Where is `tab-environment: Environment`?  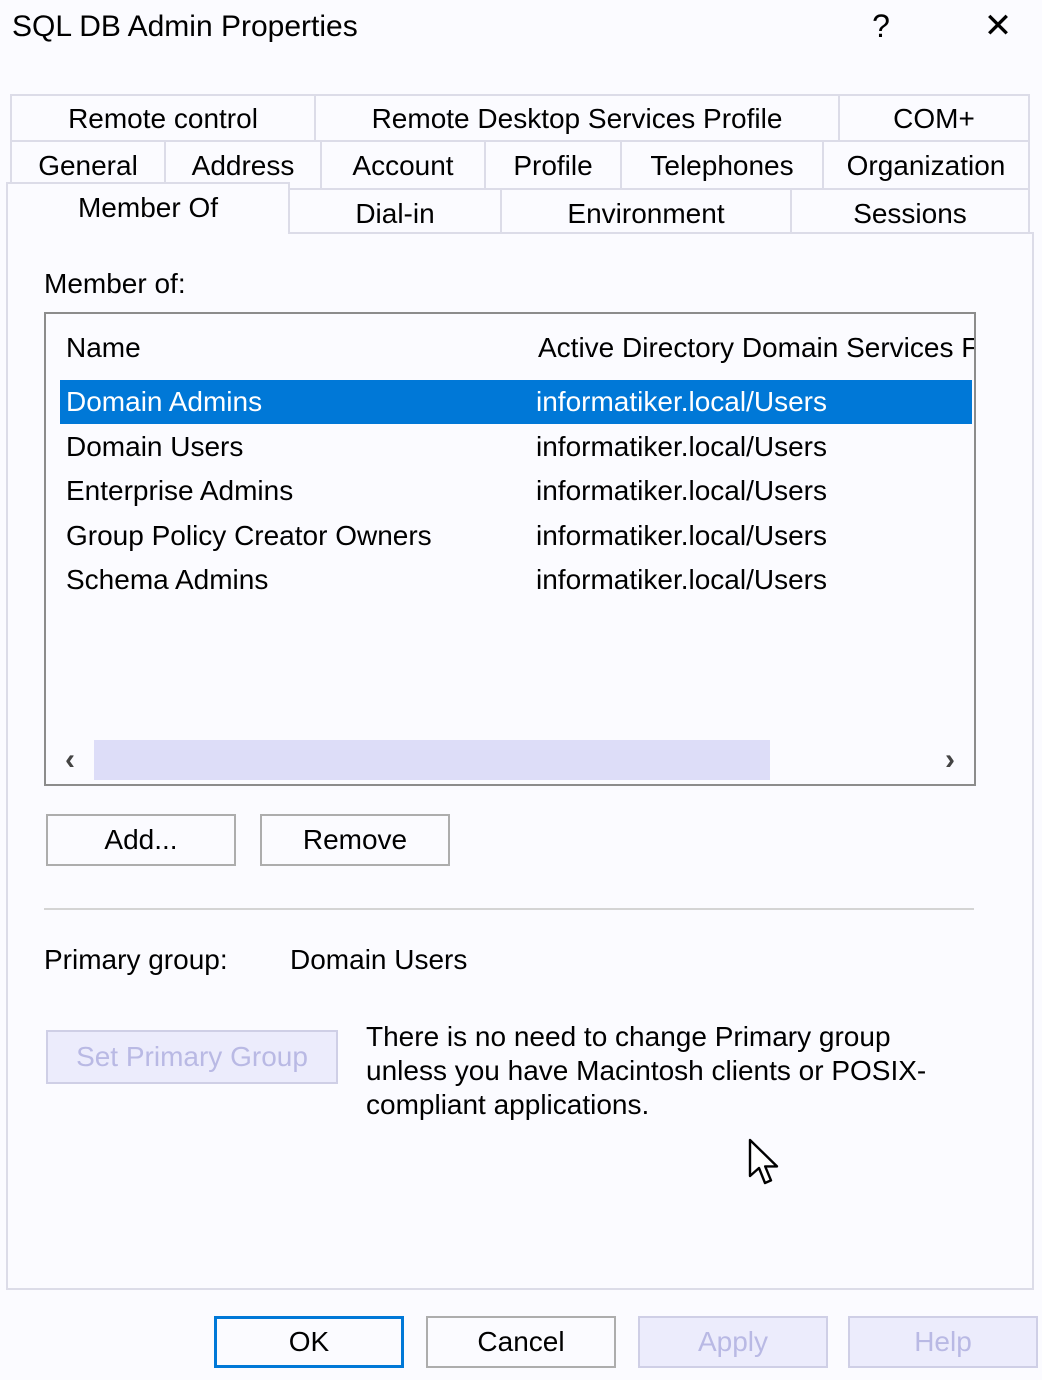
tab-environment: Environment is located at coordinates (646, 211).